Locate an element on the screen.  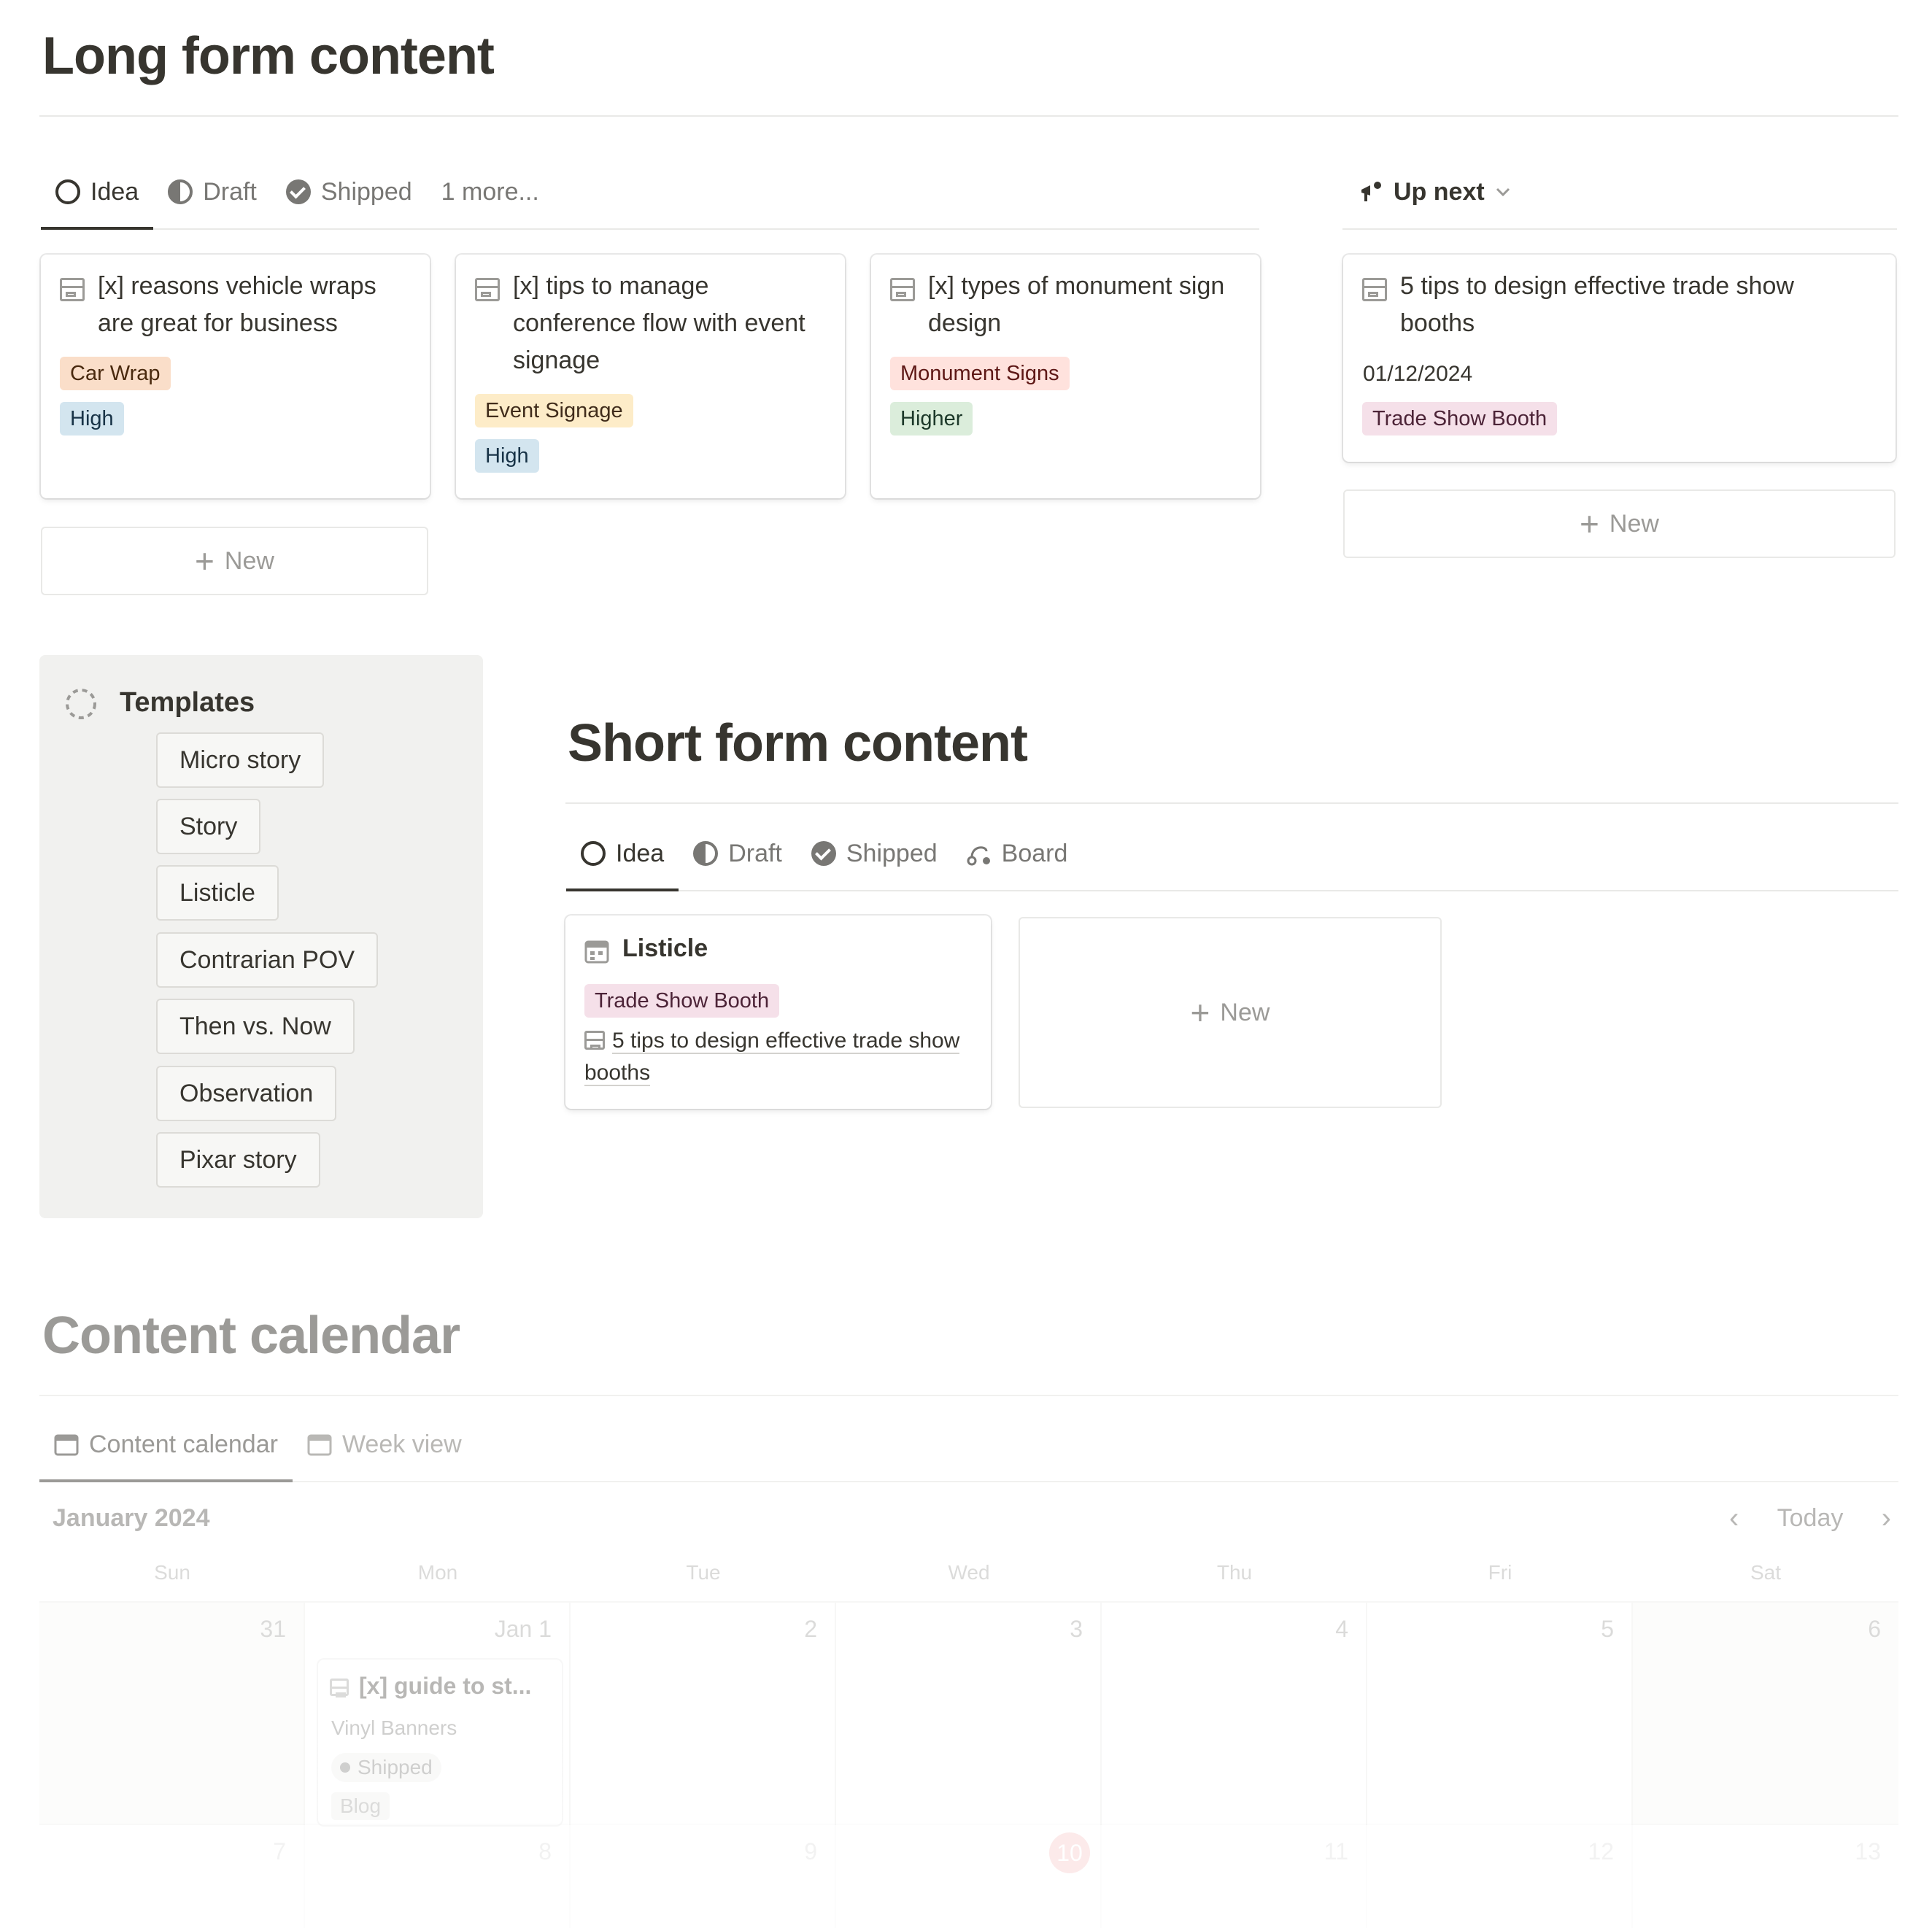
tag-topic: Car Wrap is located at coordinates (115, 373).